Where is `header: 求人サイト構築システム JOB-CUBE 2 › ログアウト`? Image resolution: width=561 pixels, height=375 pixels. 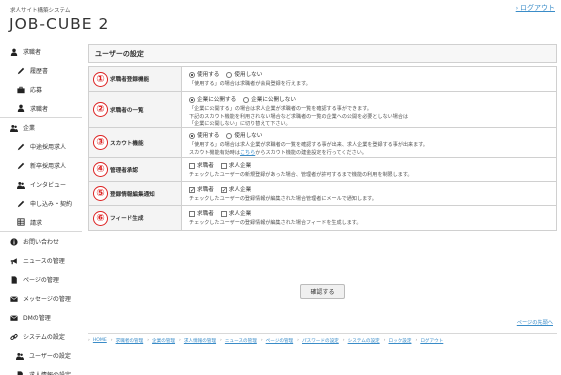
header: 求人サイト構築システム JOB-CUBE 2 › ログアウト is located at coordinates (280, 20).